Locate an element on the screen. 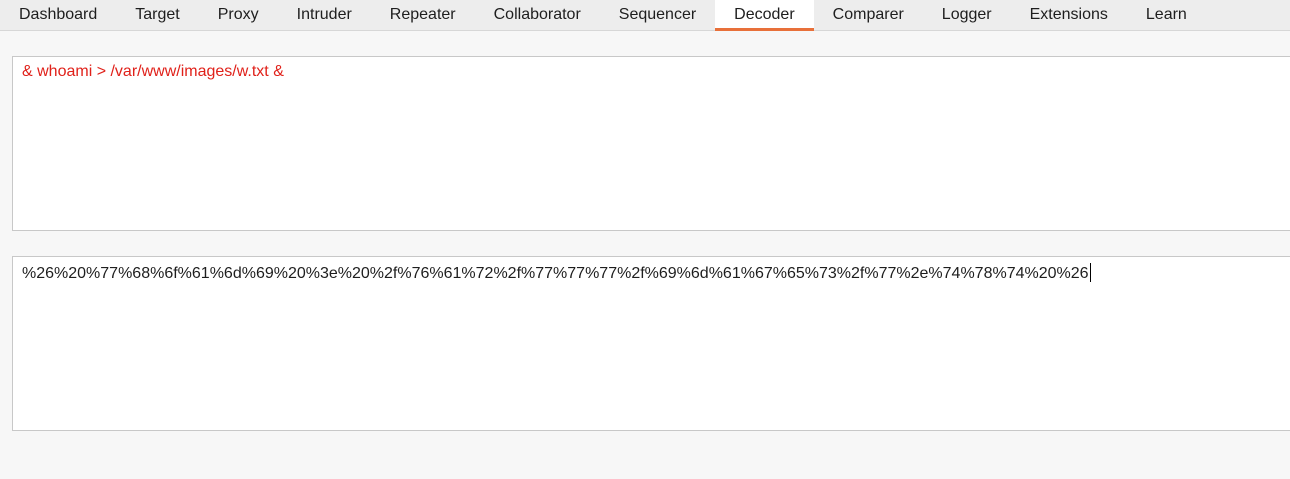 The image size is (1290, 479). tab-target: Target is located at coordinates (157, 15).